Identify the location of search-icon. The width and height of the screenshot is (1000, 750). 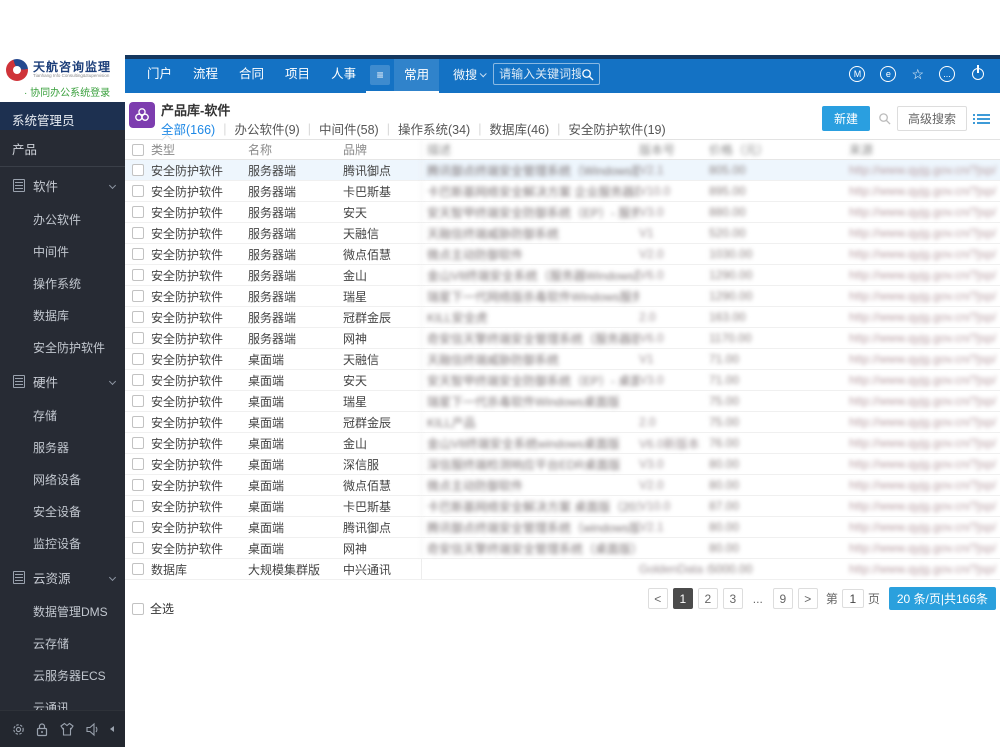
(587, 74).